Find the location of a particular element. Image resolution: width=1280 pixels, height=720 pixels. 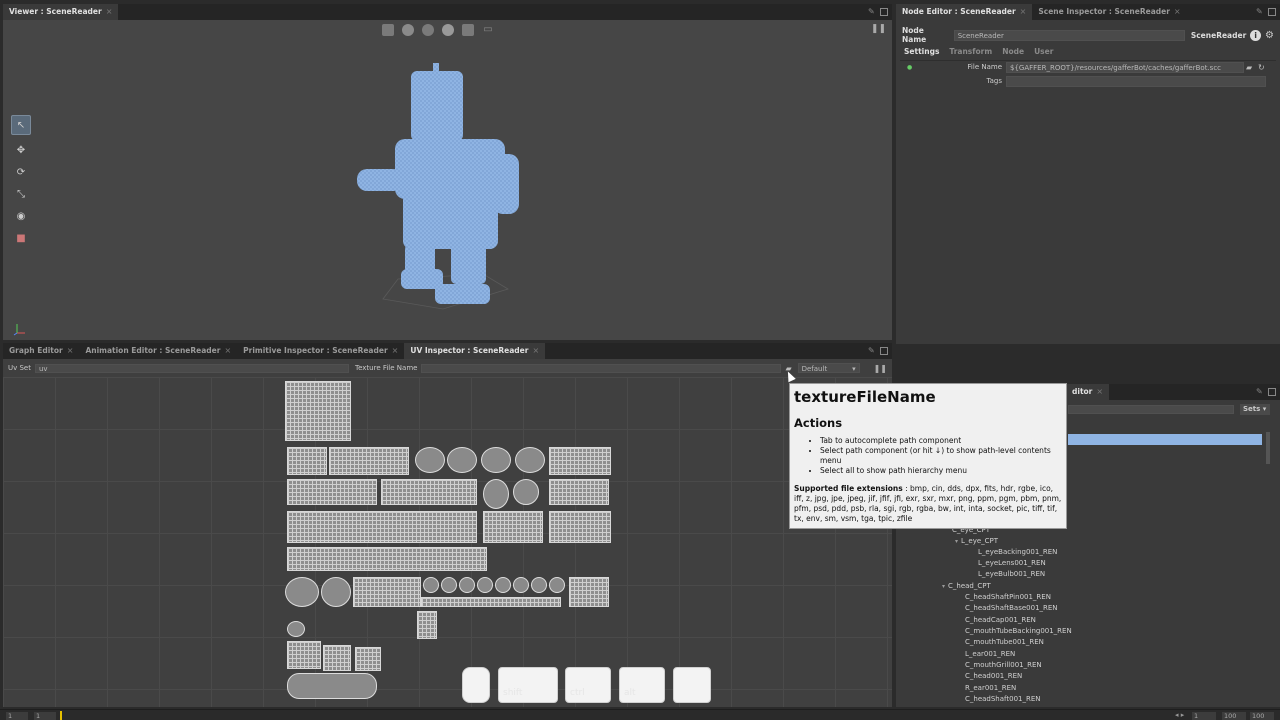

tab-graph-editor: Graph Editor × is located at coordinates (41, 351).